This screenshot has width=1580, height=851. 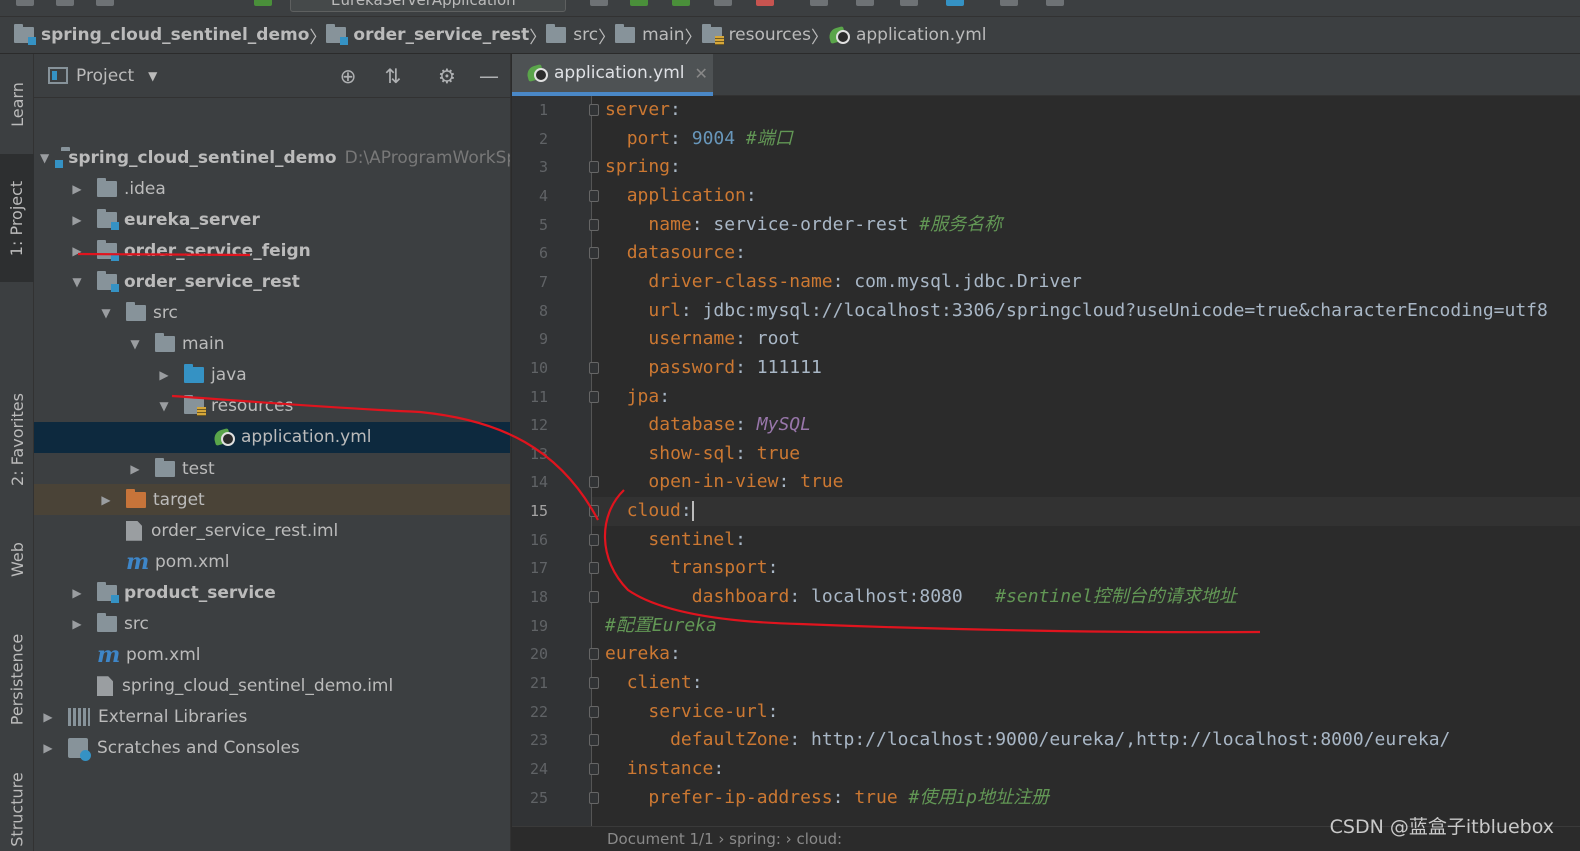 What do you see at coordinates (955, 3) in the screenshot?
I see `project-structure-icon` at bounding box center [955, 3].